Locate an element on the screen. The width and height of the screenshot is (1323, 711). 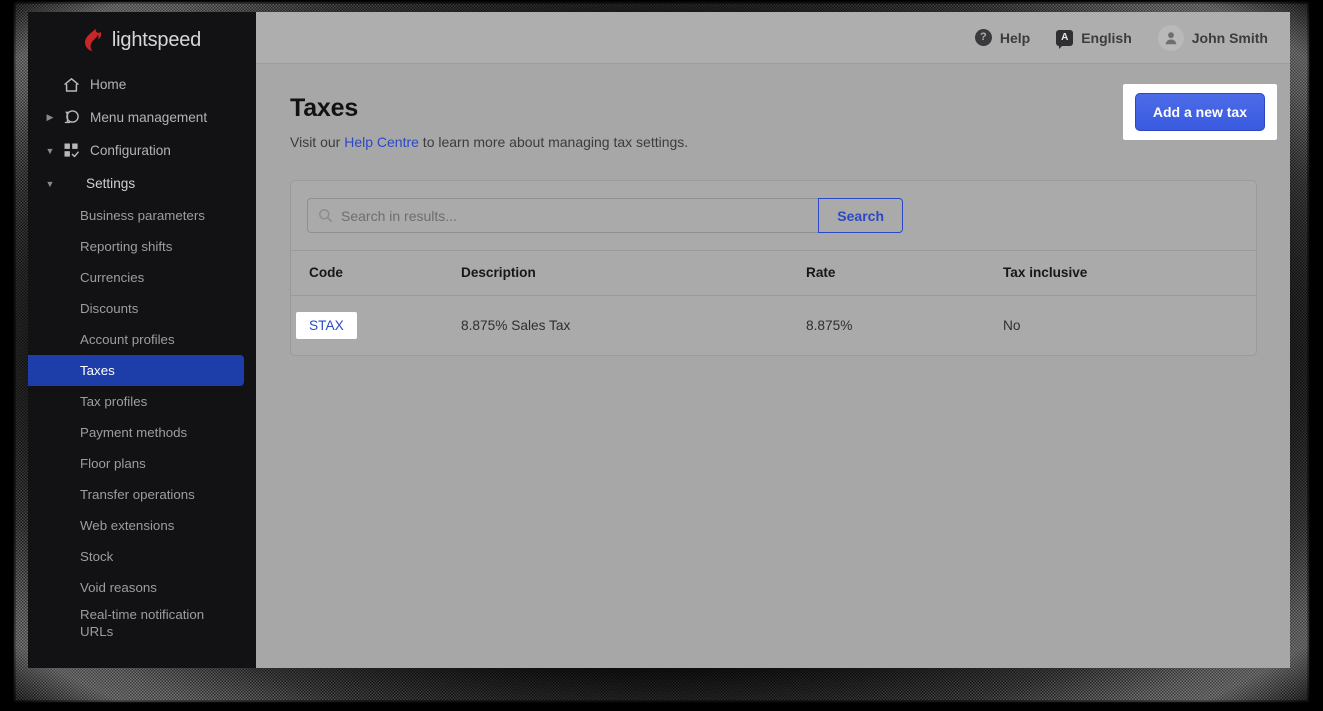
sidebar-item-label: Discounts is located at coordinates (109, 308).